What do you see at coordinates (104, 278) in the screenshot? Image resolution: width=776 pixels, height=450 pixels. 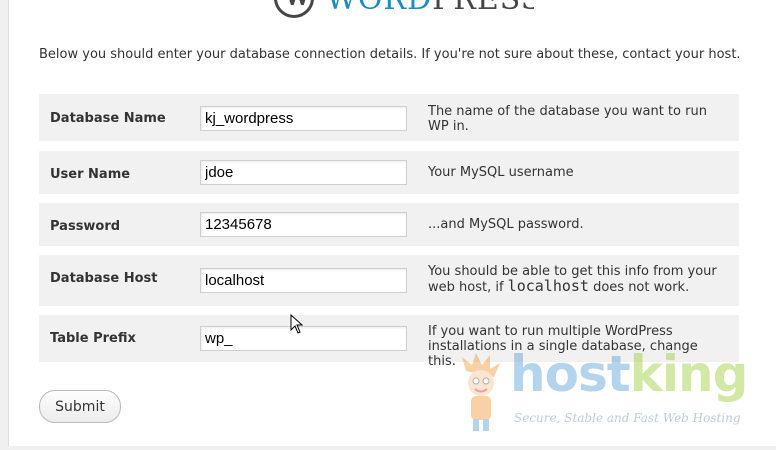 I see `database-host-label: Database Host` at bounding box center [104, 278].